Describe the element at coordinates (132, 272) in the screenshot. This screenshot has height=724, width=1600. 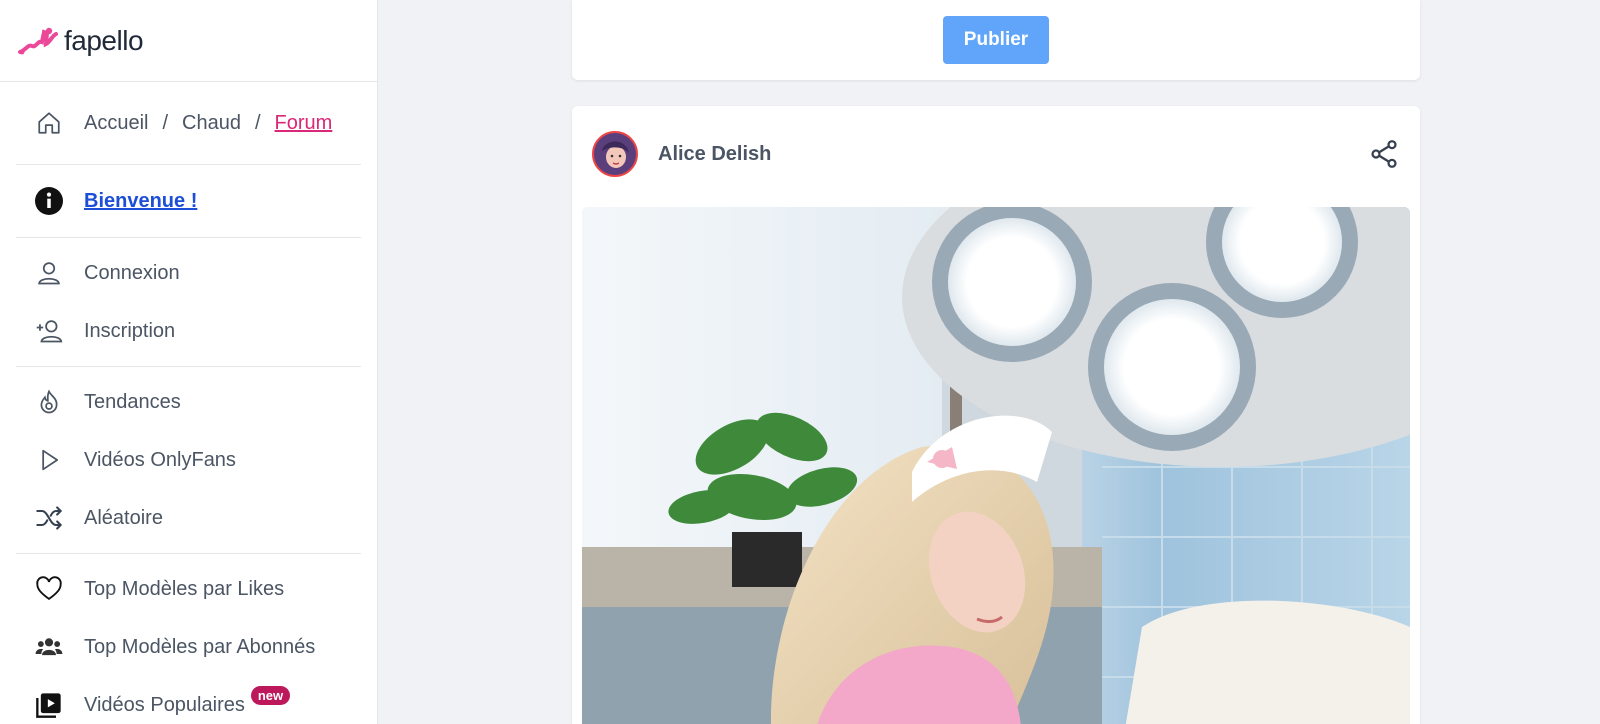
I see `sidebar-item-label: Connexion` at that location.